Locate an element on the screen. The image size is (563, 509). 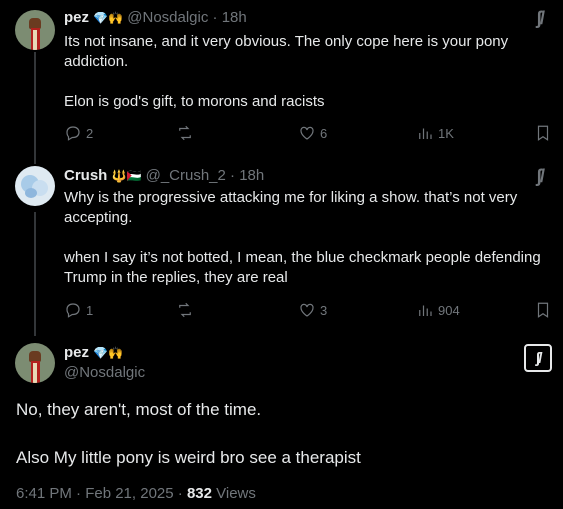
like-button: 6 is located at coordinates (312, 133).